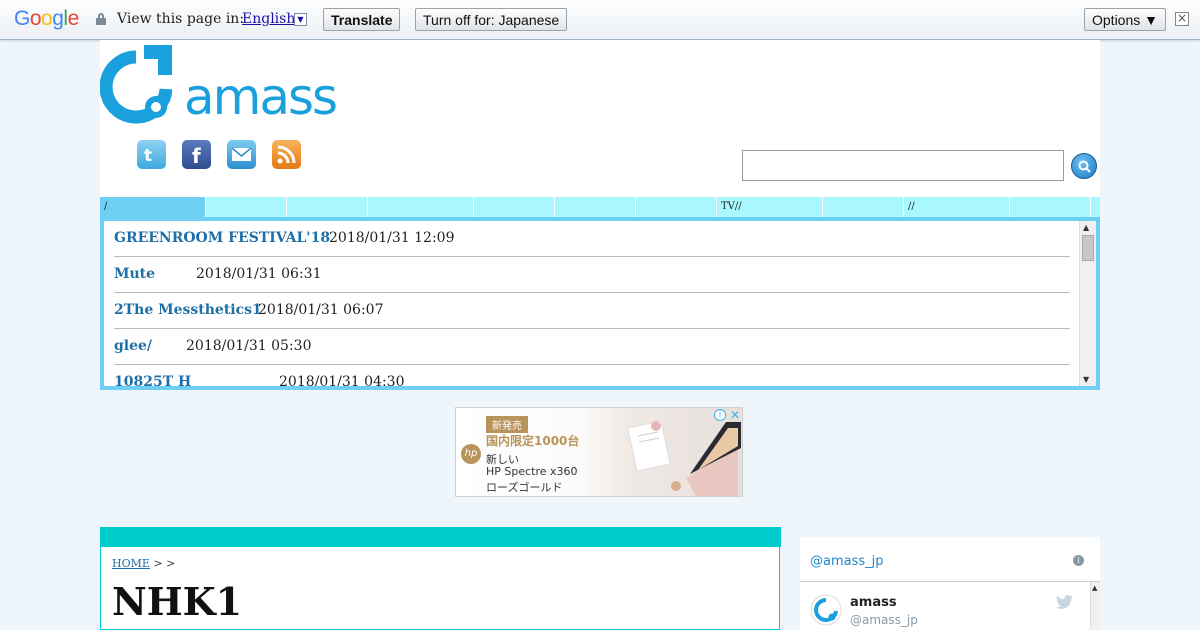 This screenshot has width=1200, height=630. What do you see at coordinates (826, 610) in the screenshot?
I see `avatar` at bounding box center [826, 610].